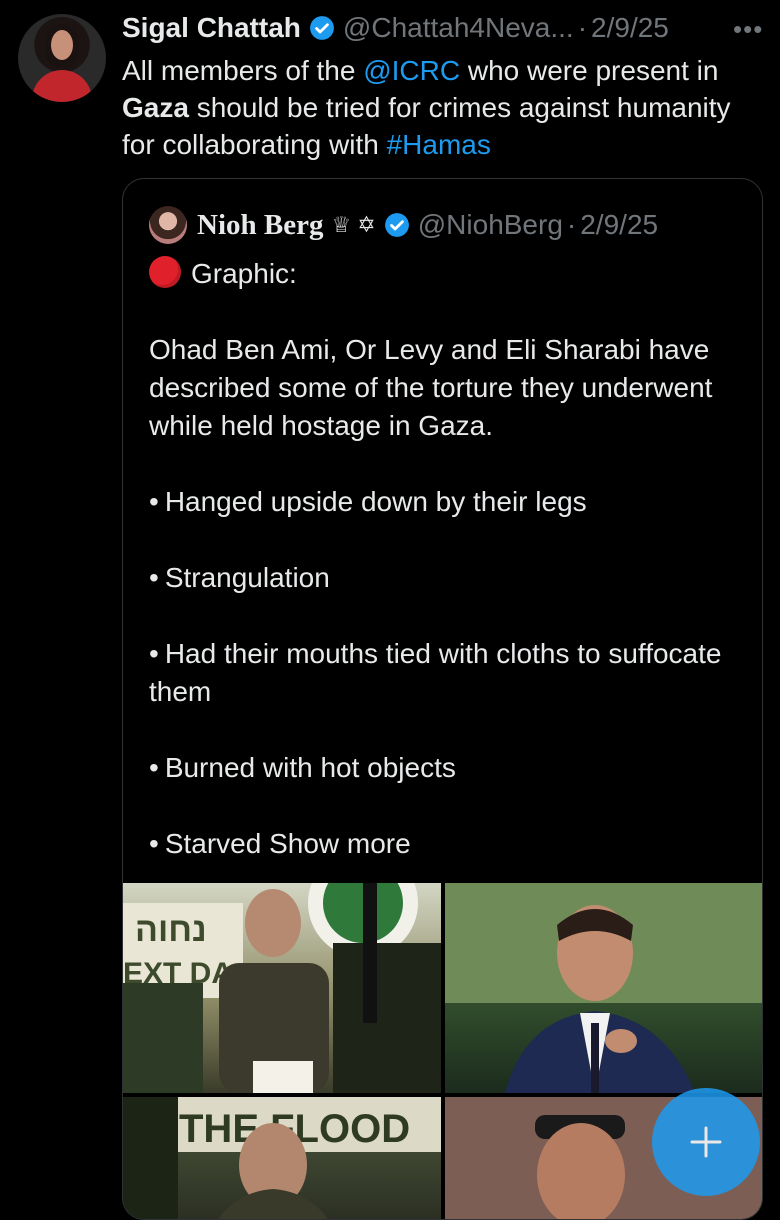 The width and height of the screenshot is (780, 1220). What do you see at coordinates (168, 225) in the screenshot?
I see `quoted-author-avatar` at bounding box center [168, 225].